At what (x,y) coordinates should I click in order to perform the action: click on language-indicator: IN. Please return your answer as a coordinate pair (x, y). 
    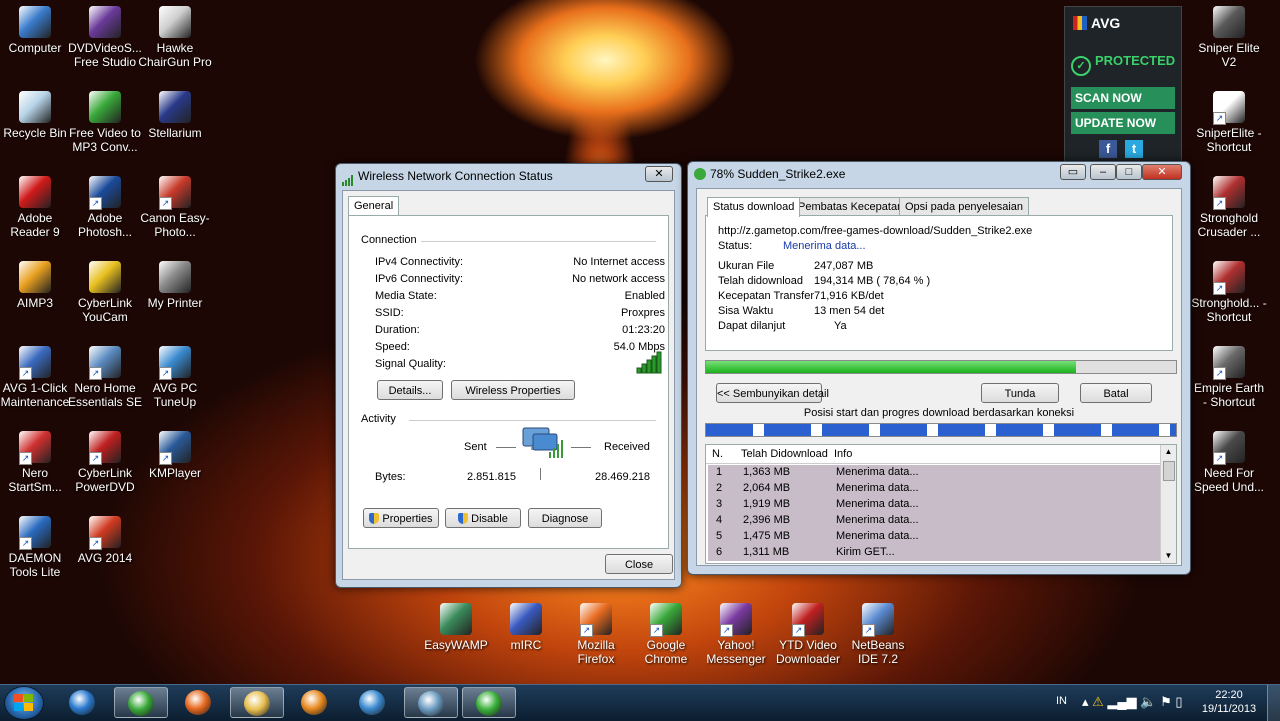
    Looking at the image, I should click on (1061, 701).